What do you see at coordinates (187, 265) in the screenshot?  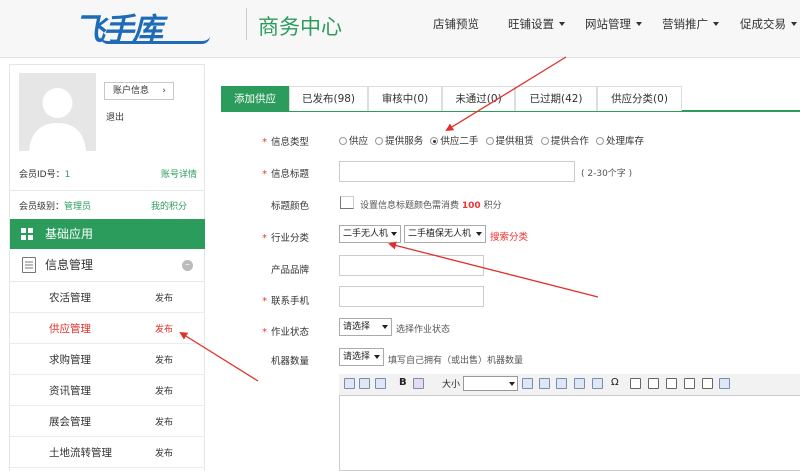 I see `collapse-icon: –` at bounding box center [187, 265].